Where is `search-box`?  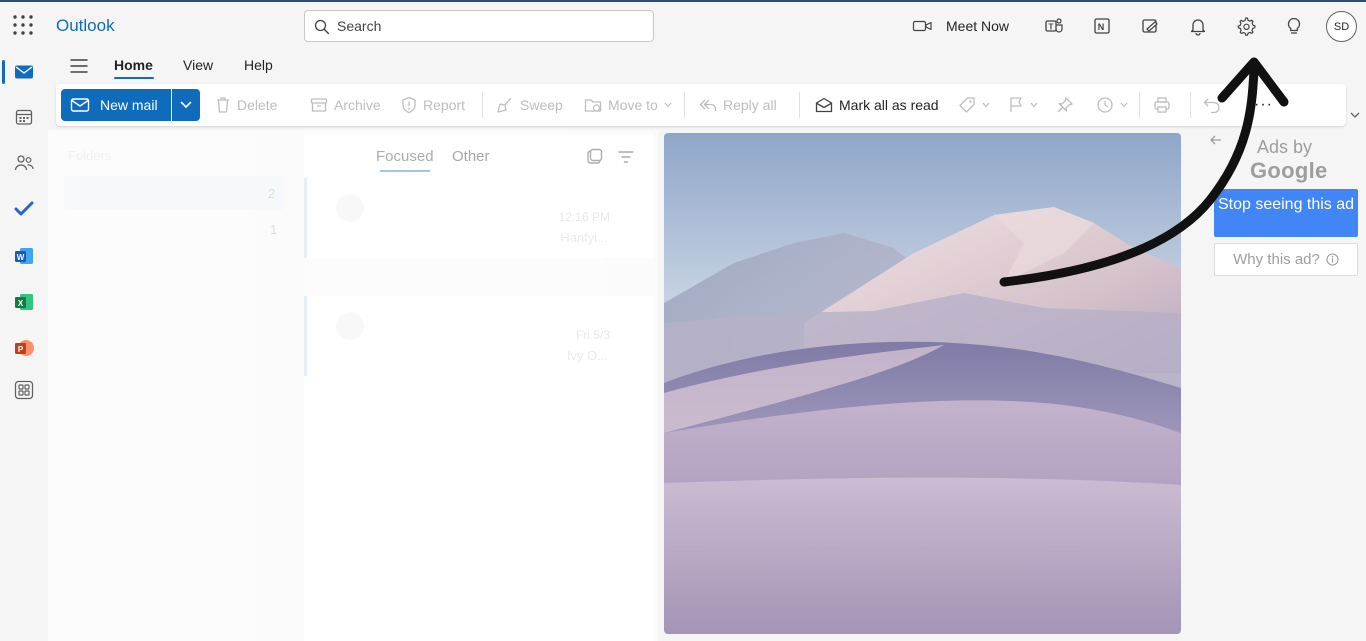
search-box is located at coordinates (479, 26).